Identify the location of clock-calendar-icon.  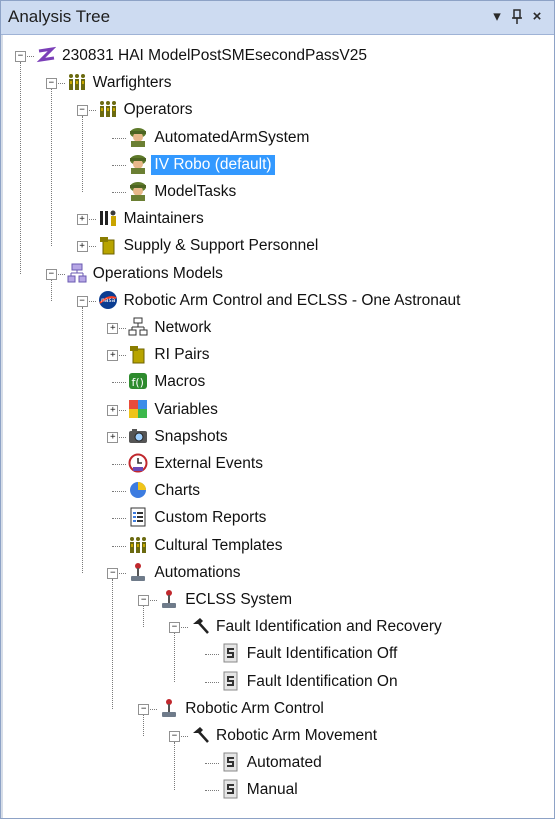
(138, 463).